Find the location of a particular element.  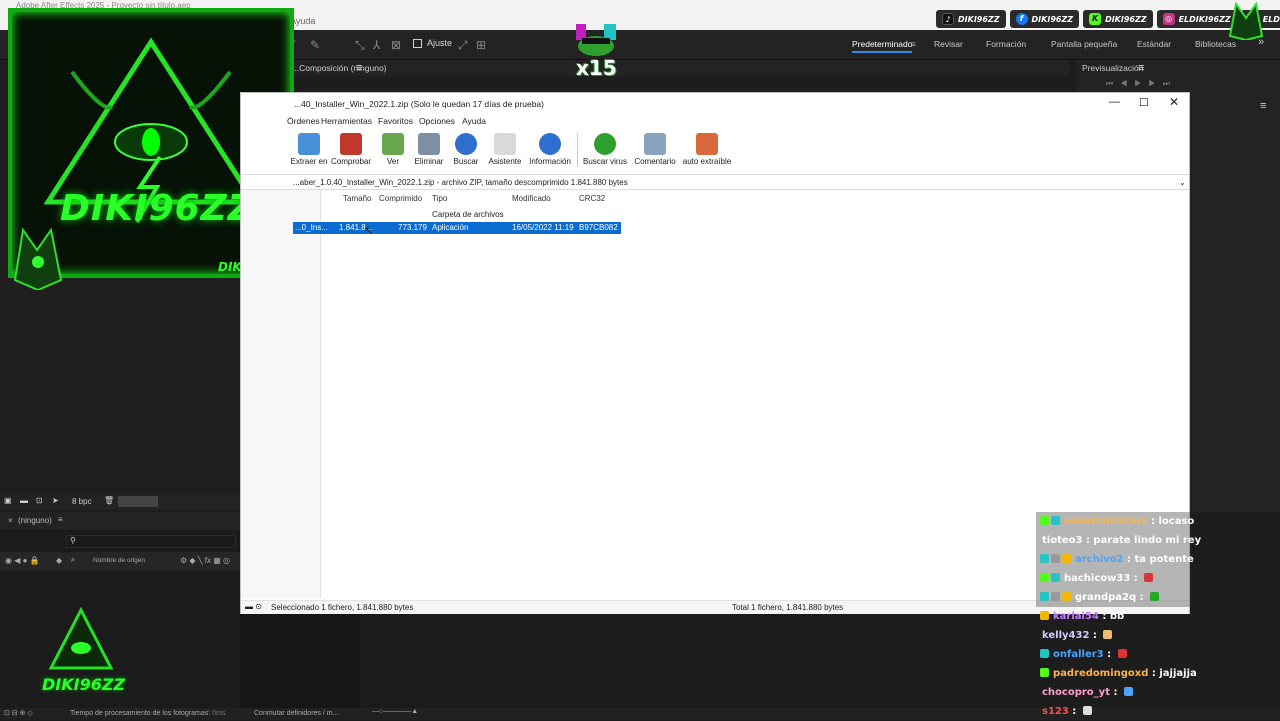

label-icon: ◆ is located at coordinates (59, 560).